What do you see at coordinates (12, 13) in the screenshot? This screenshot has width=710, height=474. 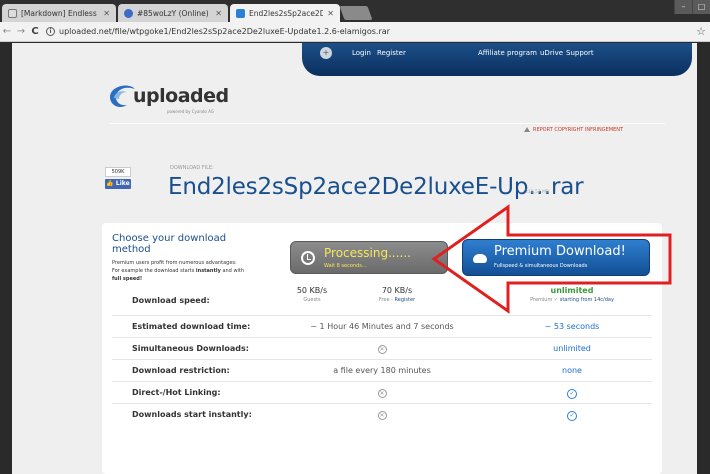 I see `markdown-favicon-icon` at bounding box center [12, 13].